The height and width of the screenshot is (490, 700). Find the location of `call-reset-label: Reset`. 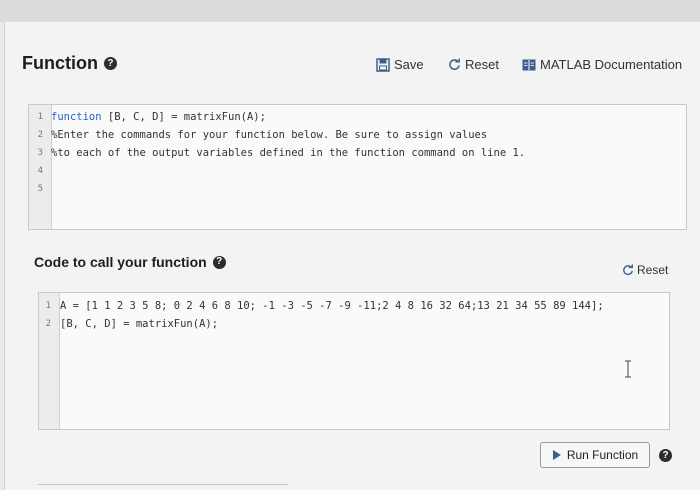

call-reset-label: Reset is located at coordinates (653, 270).